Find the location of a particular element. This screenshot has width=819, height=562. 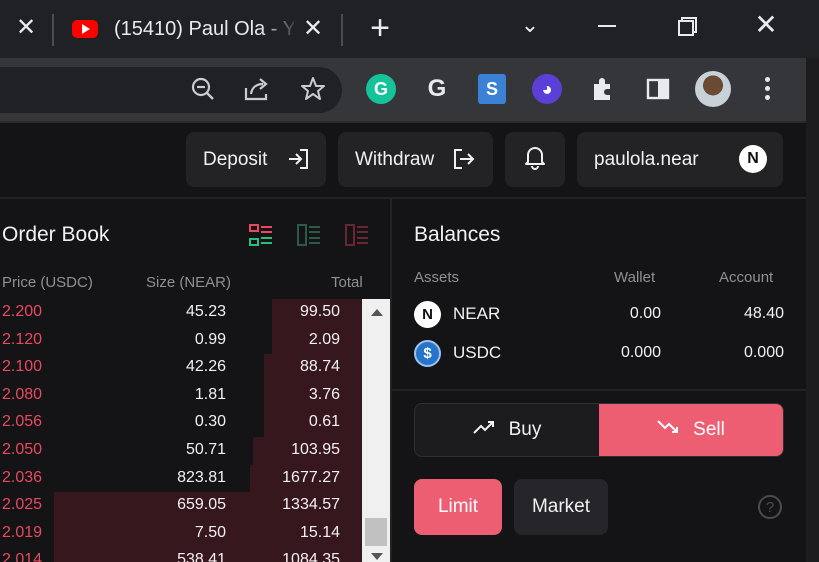

order-price: 2.019 is located at coordinates (22, 532).